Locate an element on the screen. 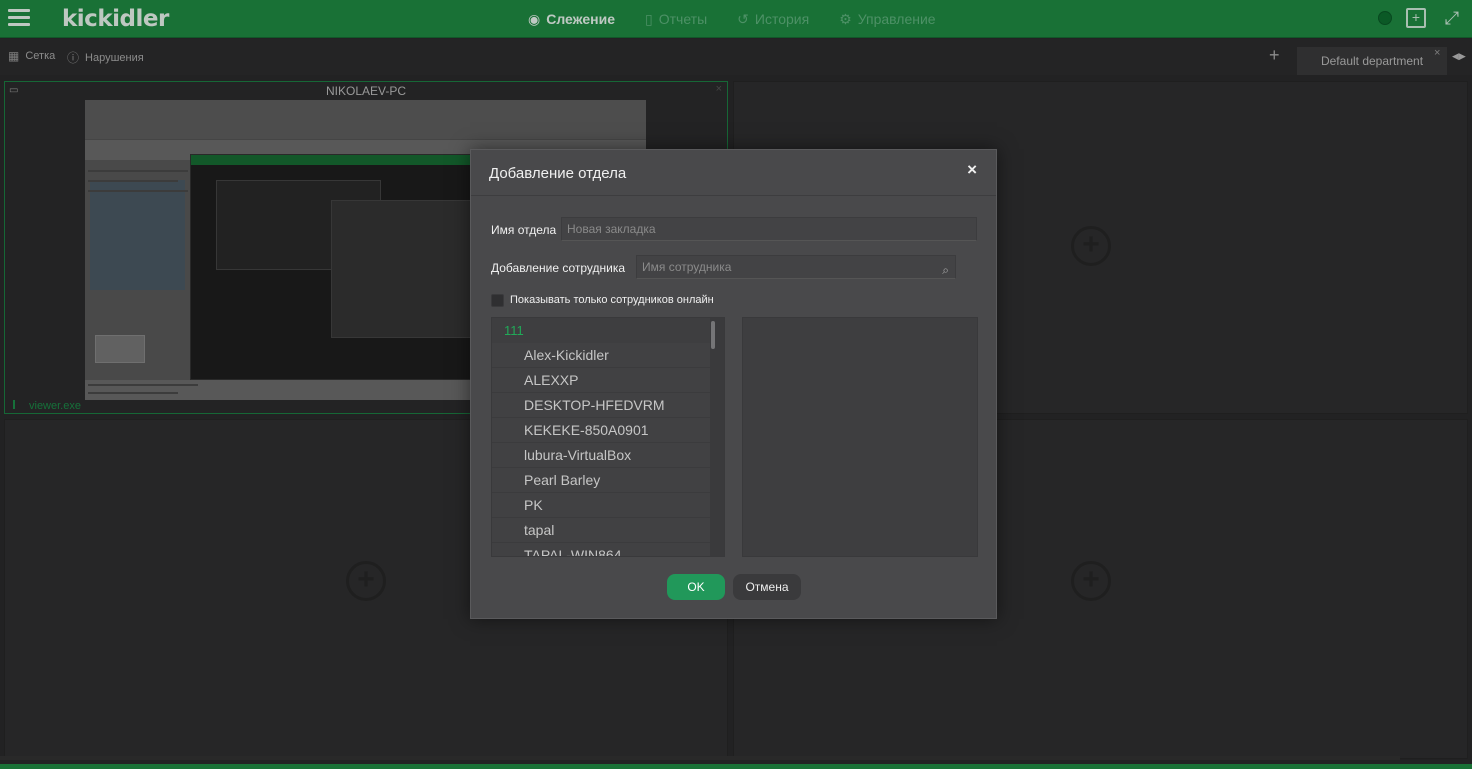 Image resolution: width=1472 pixels, height=769 pixels. group-header: 111 is located at coordinates (608, 330).